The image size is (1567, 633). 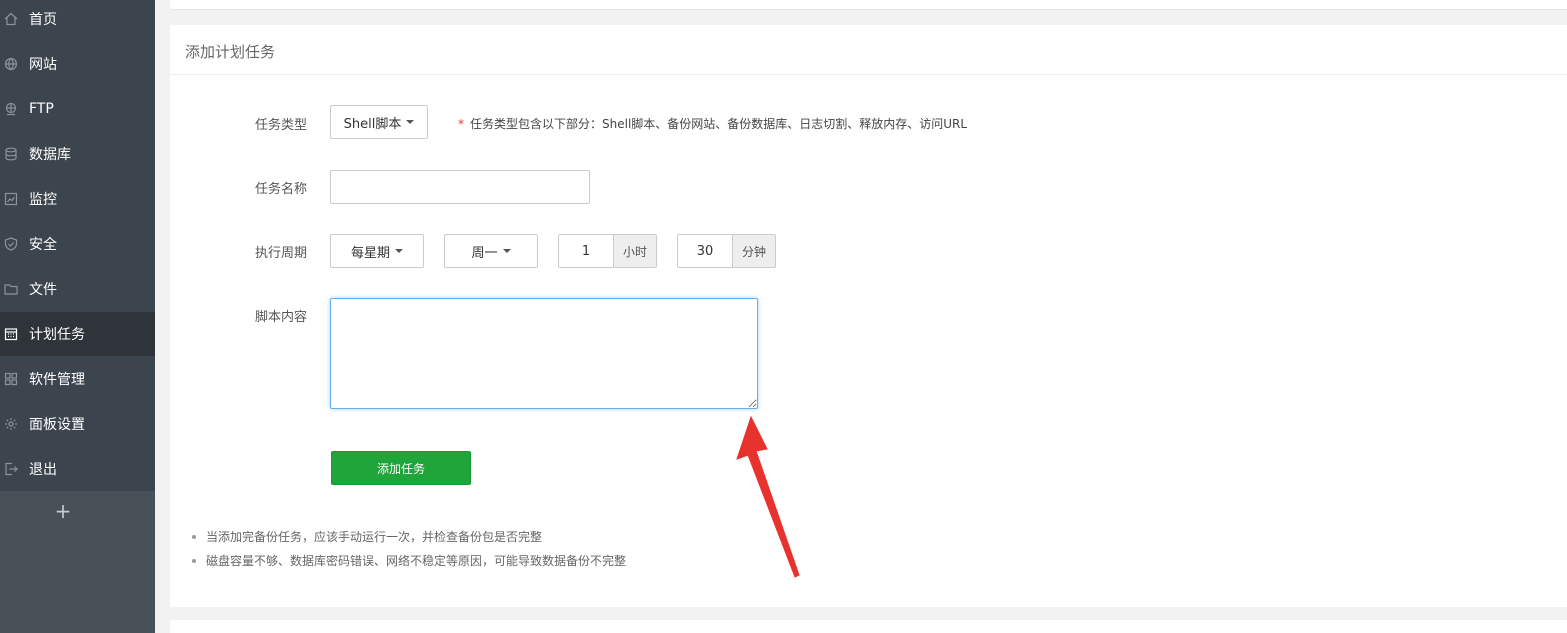 What do you see at coordinates (868, 626) in the screenshot?
I see `bottom-card` at bounding box center [868, 626].